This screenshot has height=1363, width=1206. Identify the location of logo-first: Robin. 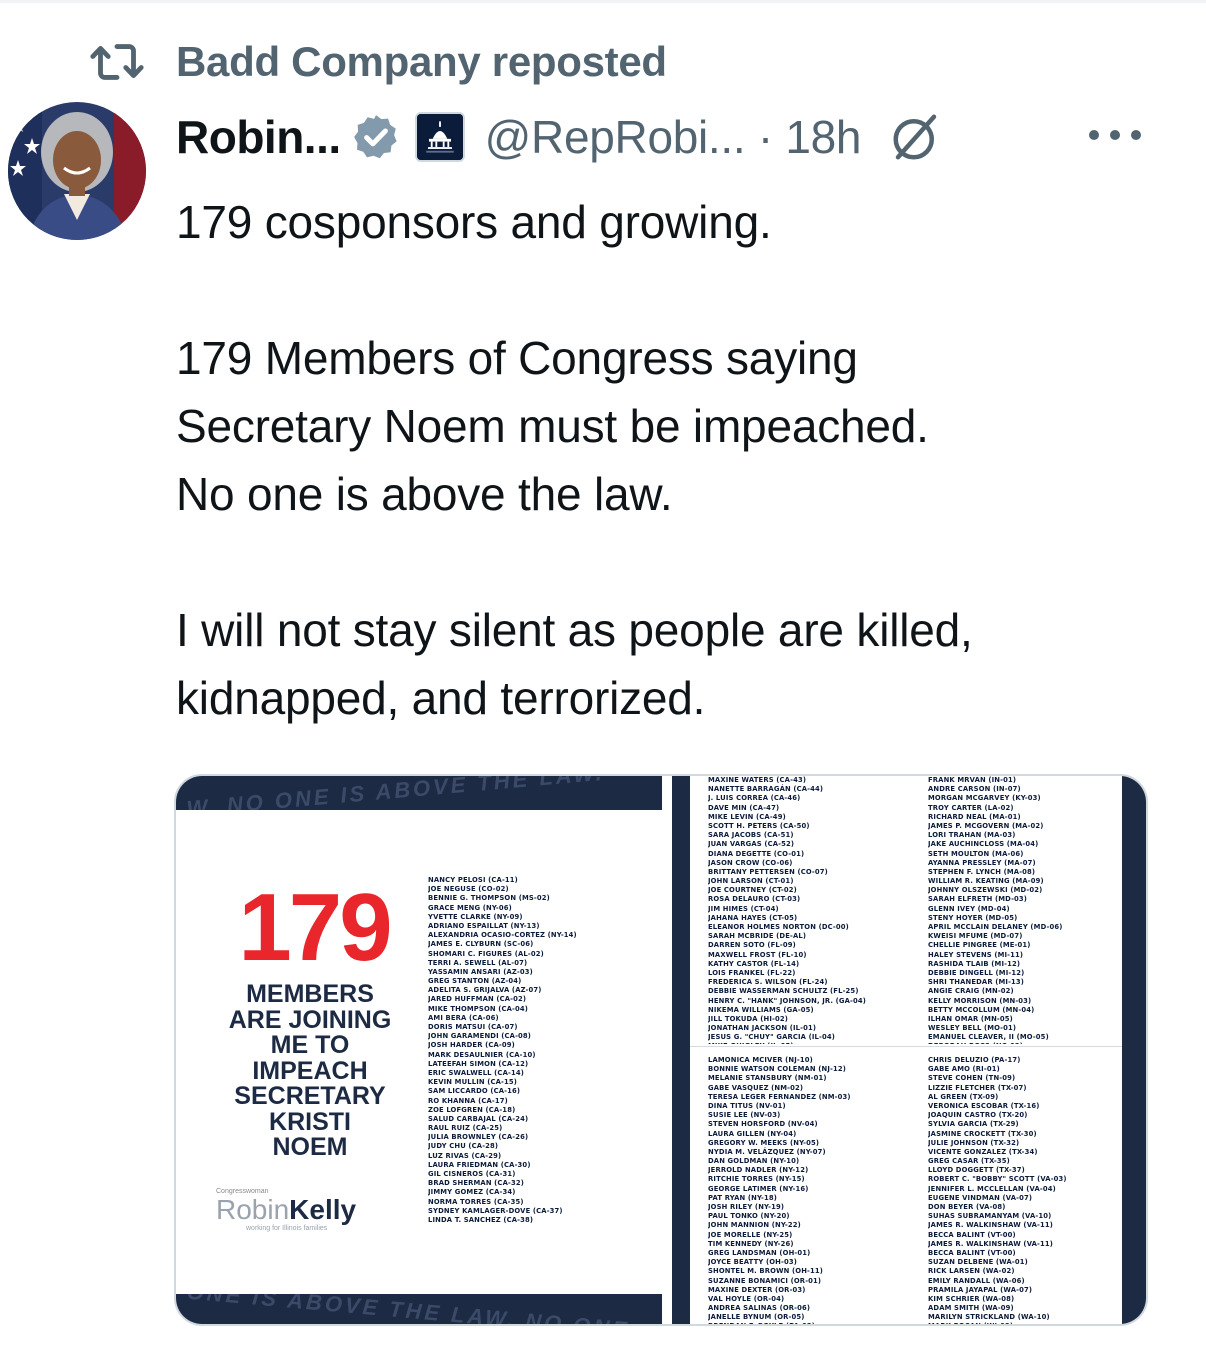
(253, 1209).